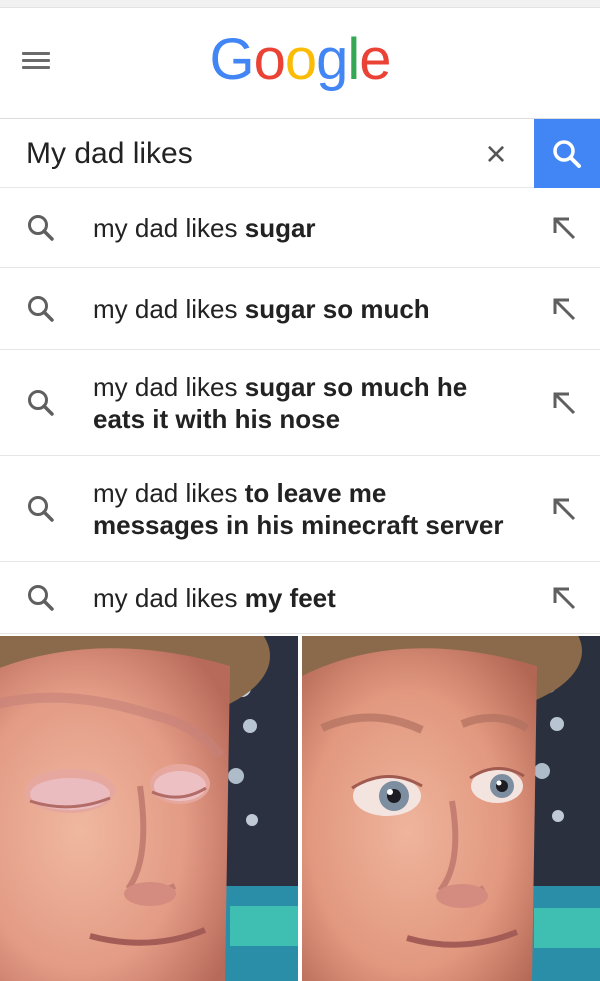 Image resolution: width=600 pixels, height=981 pixels. What do you see at coordinates (298, 525) in the screenshot?
I see `suggestion-completion: messages in his minecraft server` at bounding box center [298, 525].